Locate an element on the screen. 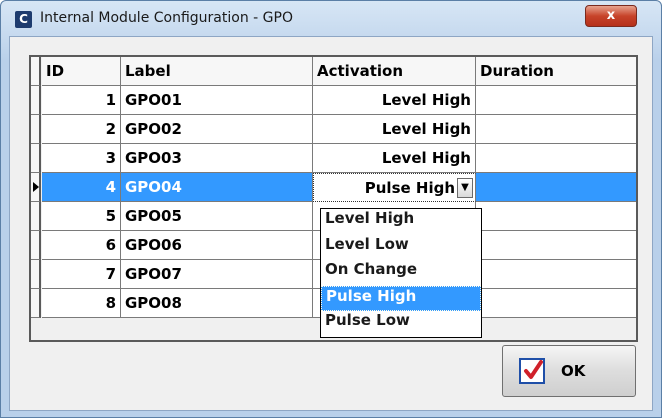 Image resolution: width=662 pixels, height=418 pixels. table-row: 3 GPO03 Level High is located at coordinates (333, 158).